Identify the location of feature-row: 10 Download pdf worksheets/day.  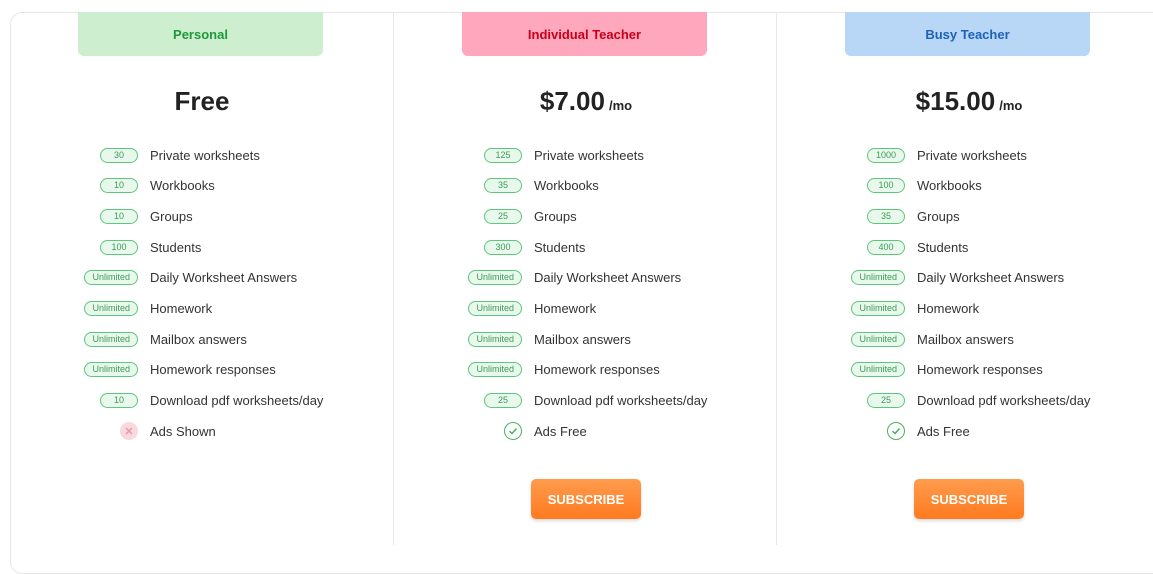
(202, 401).